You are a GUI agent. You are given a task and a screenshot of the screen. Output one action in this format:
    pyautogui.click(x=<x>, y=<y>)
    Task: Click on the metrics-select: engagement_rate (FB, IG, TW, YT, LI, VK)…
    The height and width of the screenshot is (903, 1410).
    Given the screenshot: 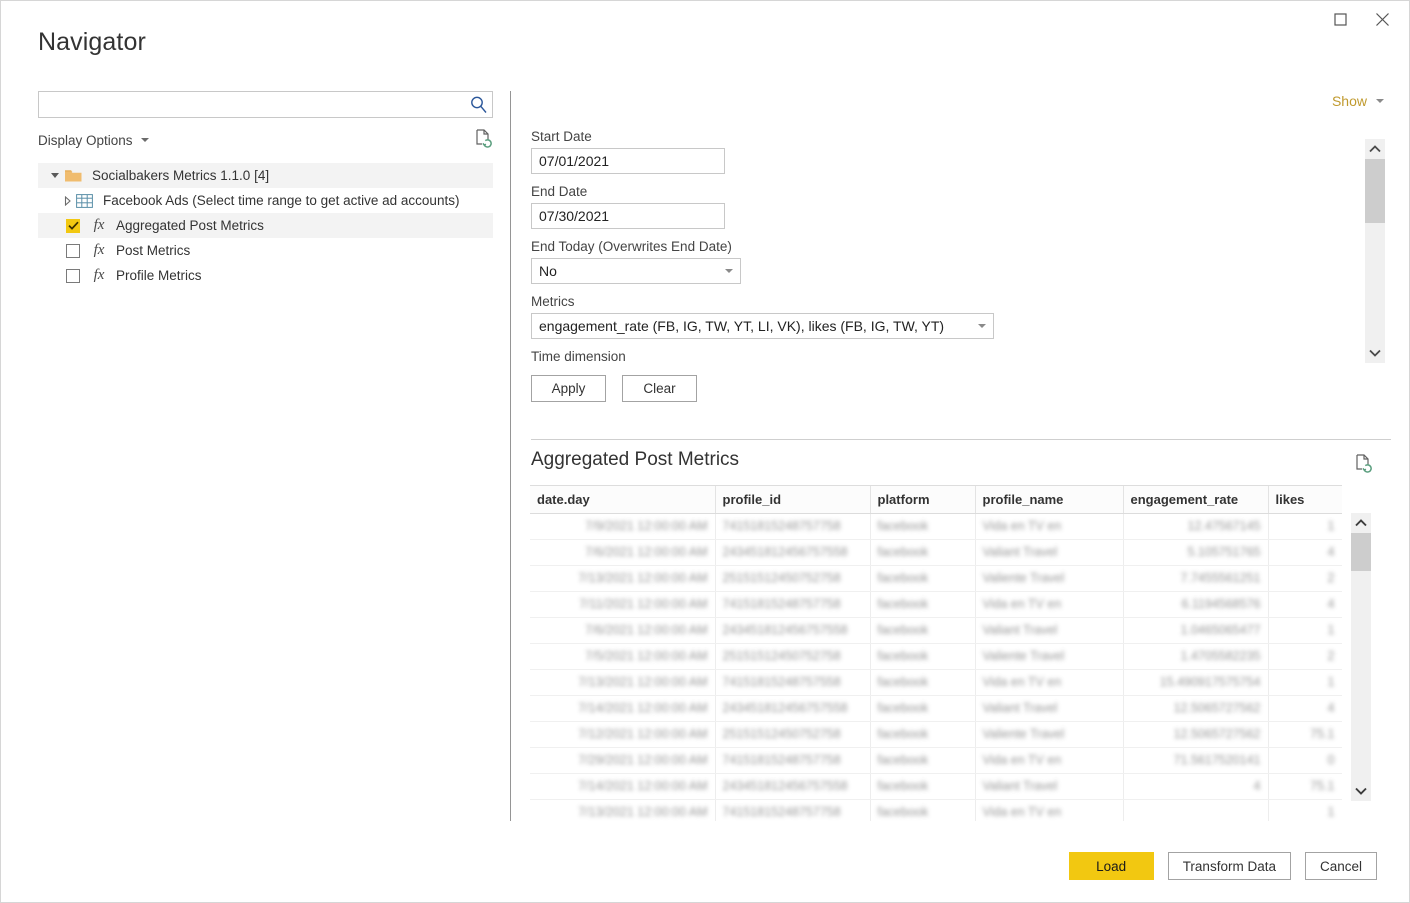 What is the action you would take?
    pyautogui.click(x=762, y=326)
    